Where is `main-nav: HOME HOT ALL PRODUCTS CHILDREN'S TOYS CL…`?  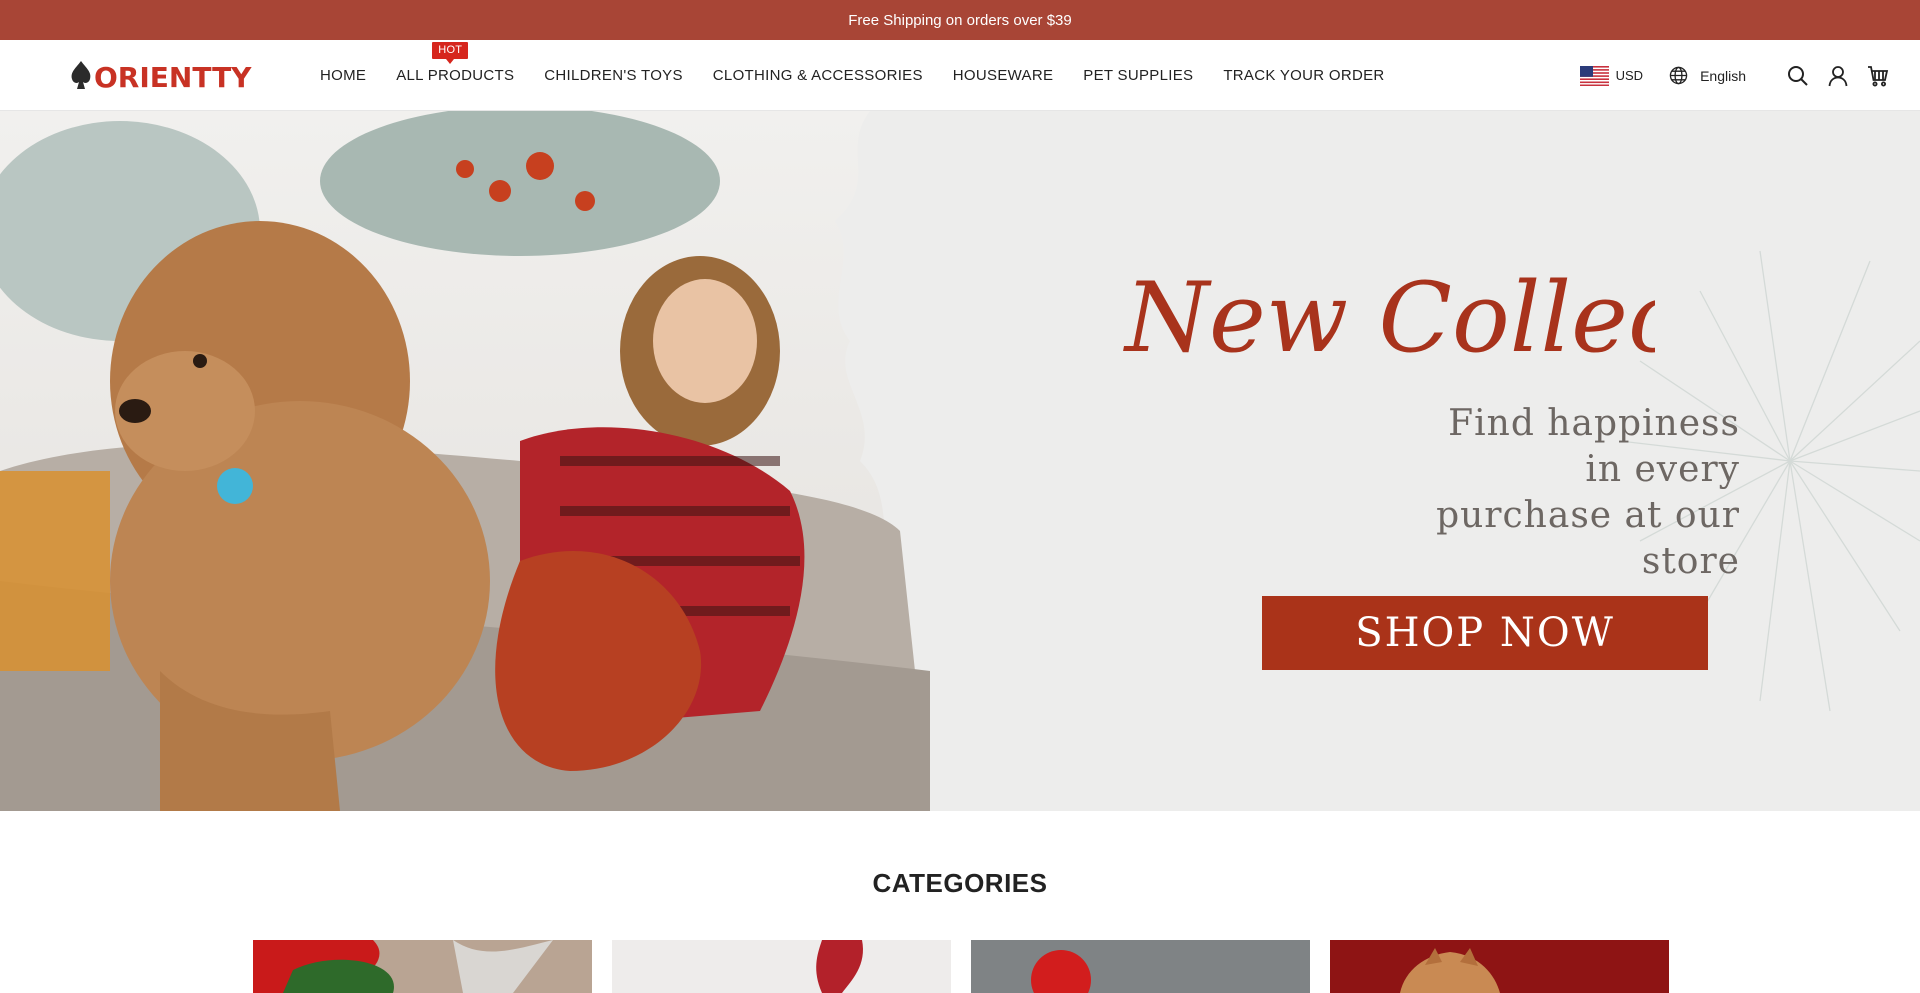
main-nav: HOME HOT ALL PRODUCTS CHILDREN'S TOYS CL… is located at coordinates (867, 75).